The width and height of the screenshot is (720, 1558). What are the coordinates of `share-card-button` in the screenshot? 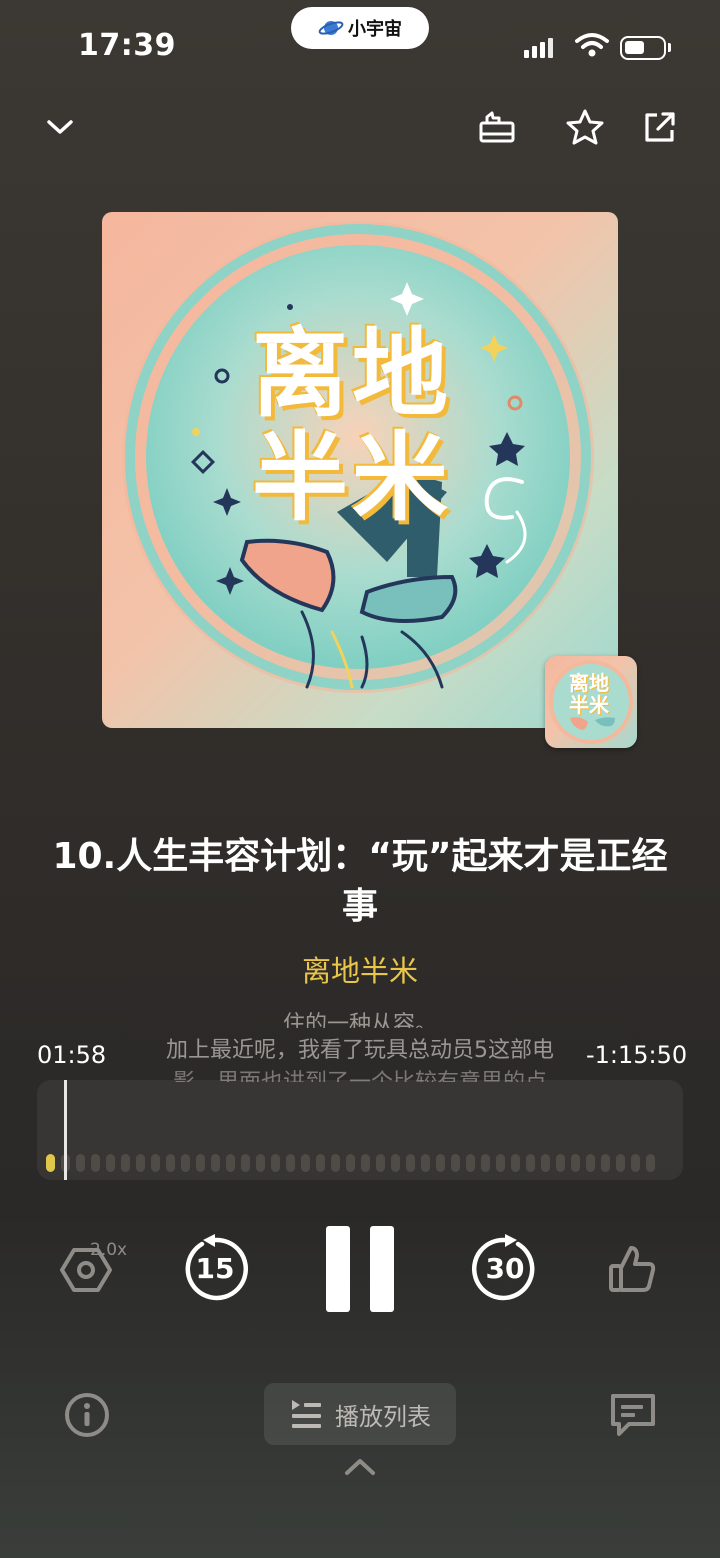 It's located at (497, 127).